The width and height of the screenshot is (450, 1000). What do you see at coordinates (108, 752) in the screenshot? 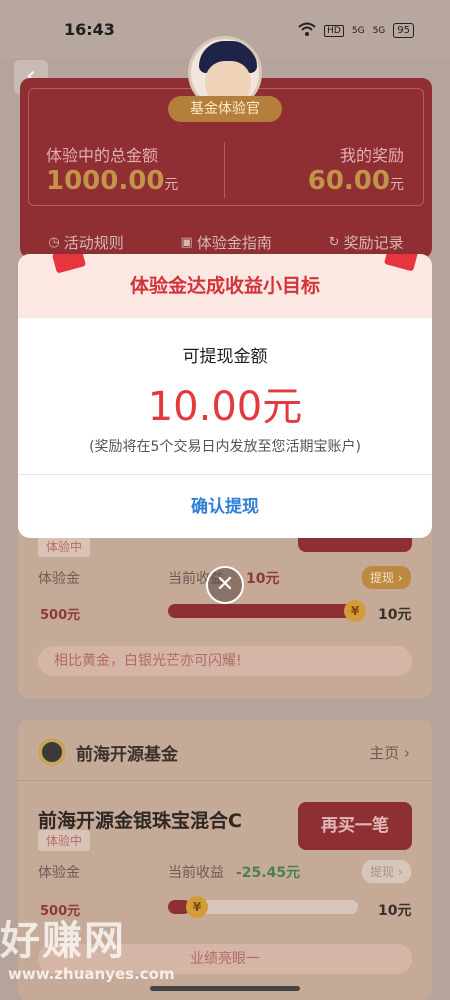
I see `fund-company: 前海开源基金` at bounding box center [108, 752].